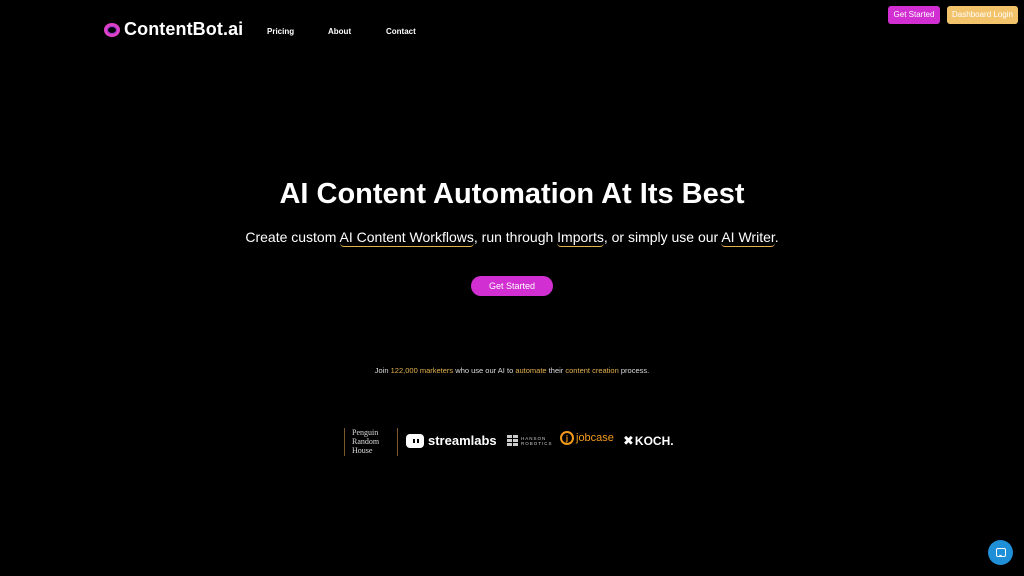  I want to click on koch-k-icon: ✖, so click(628, 440).